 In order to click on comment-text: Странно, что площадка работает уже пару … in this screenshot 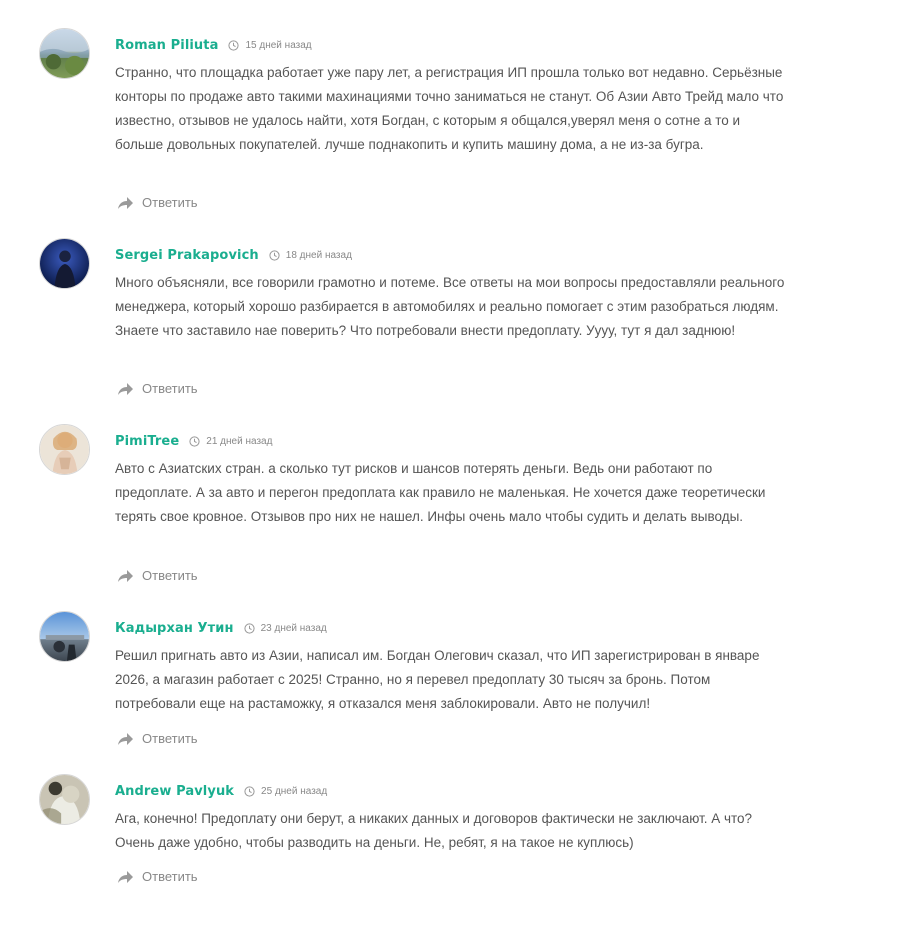, I will do `click(449, 108)`.